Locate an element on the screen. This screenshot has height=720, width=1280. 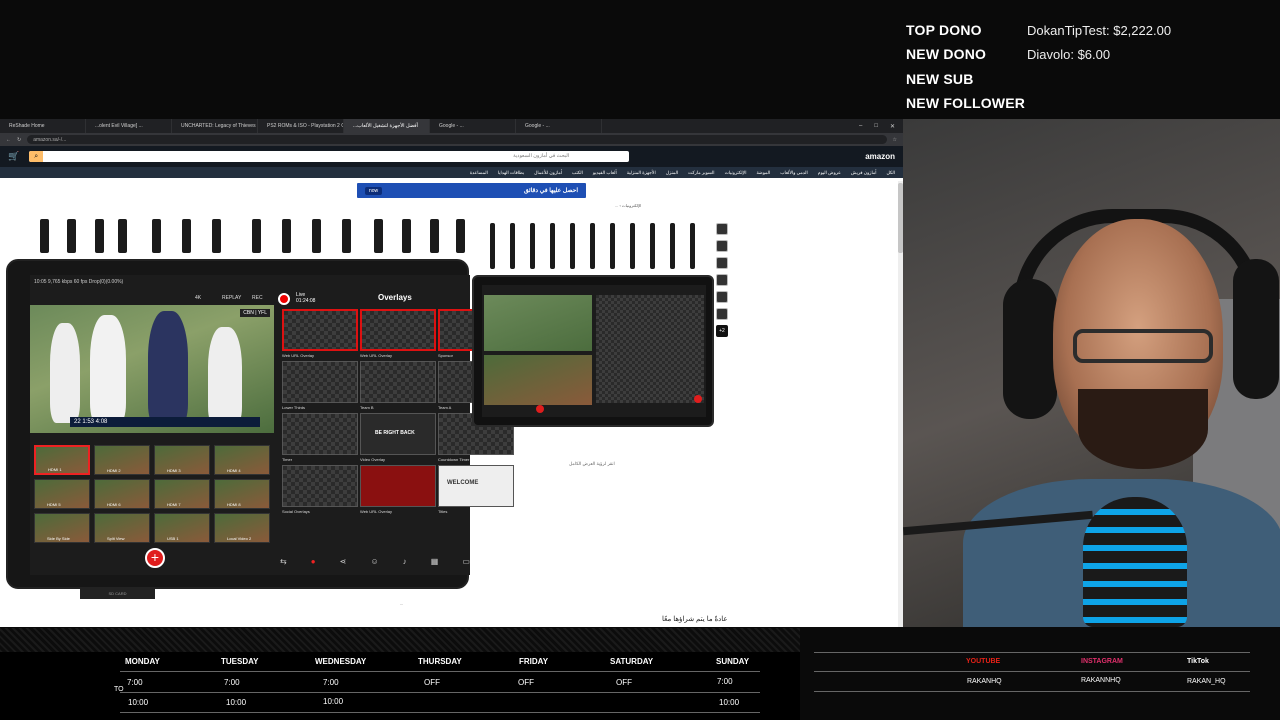
chat-icon: ▭ is located at coordinates (466, 562).